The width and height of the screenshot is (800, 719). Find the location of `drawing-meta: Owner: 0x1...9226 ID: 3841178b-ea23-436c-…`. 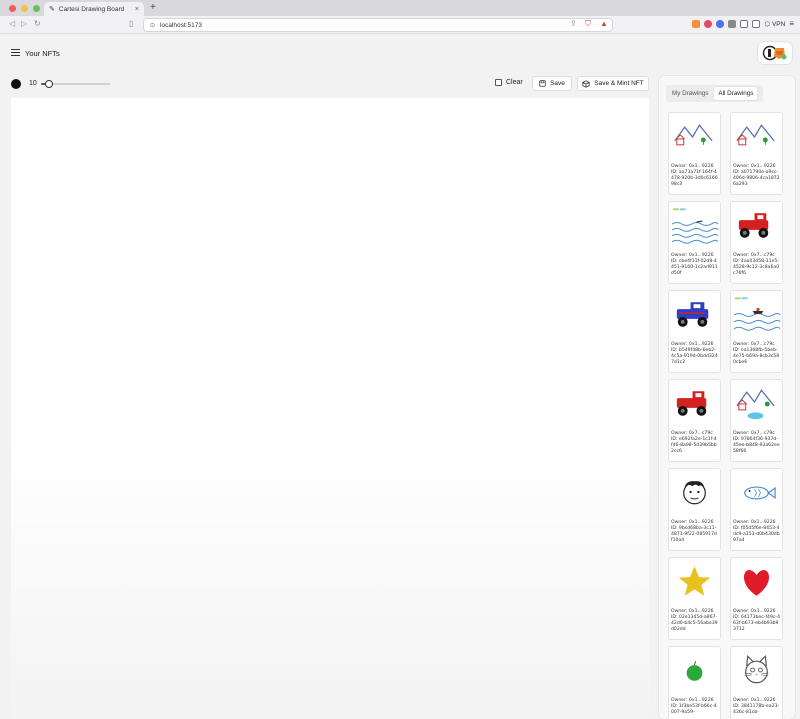

drawing-meta: Owner: 0x1...9226 ID: 3841178b-ea23-436c-… is located at coordinates (756, 707).